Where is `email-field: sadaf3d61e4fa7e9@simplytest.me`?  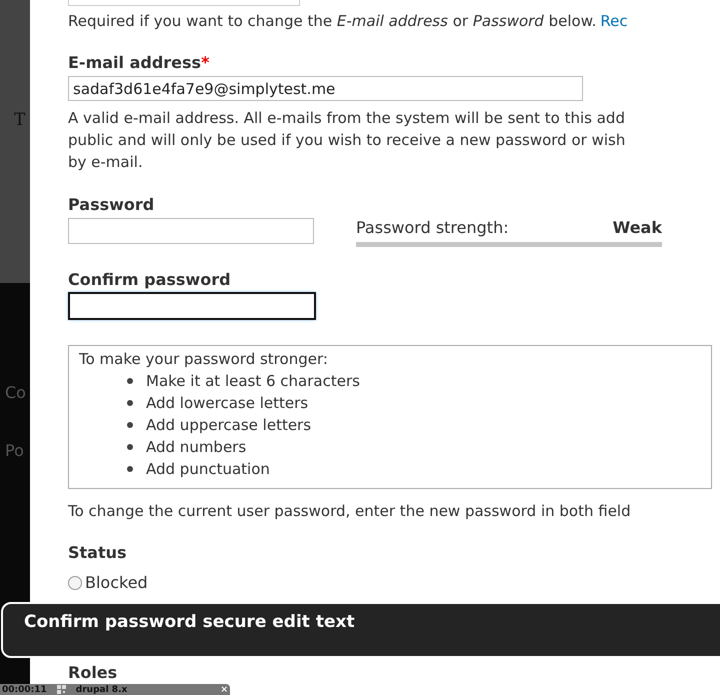 email-field: sadaf3d61e4fa7e9@simplytest.me is located at coordinates (325, 88).